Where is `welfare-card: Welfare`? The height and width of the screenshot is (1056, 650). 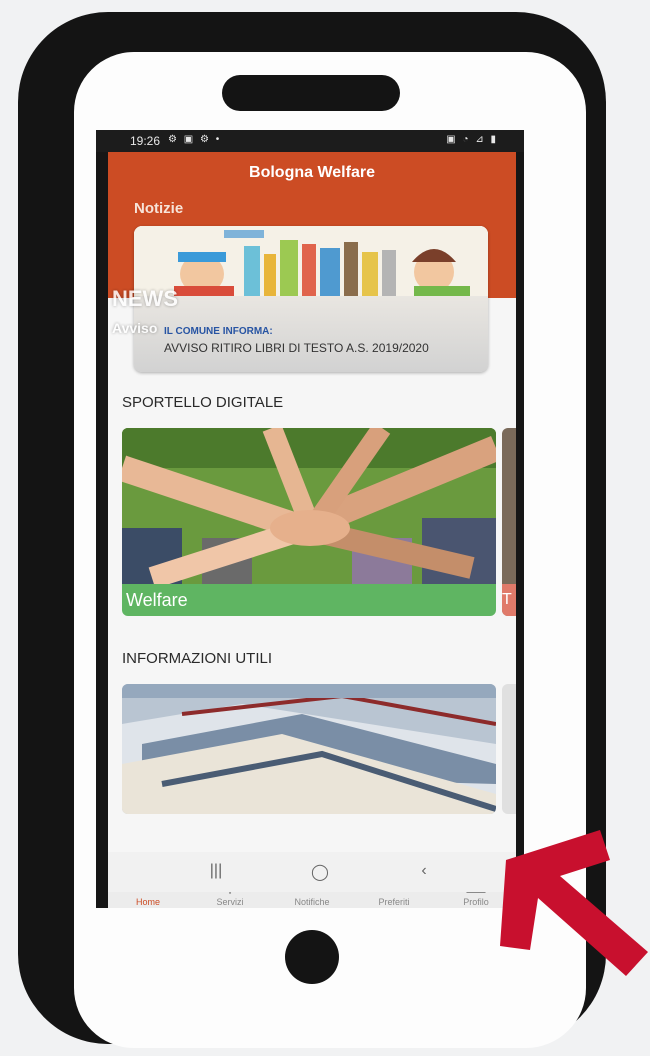 welfare-card: Welfare is located at coordinates (309, 522).